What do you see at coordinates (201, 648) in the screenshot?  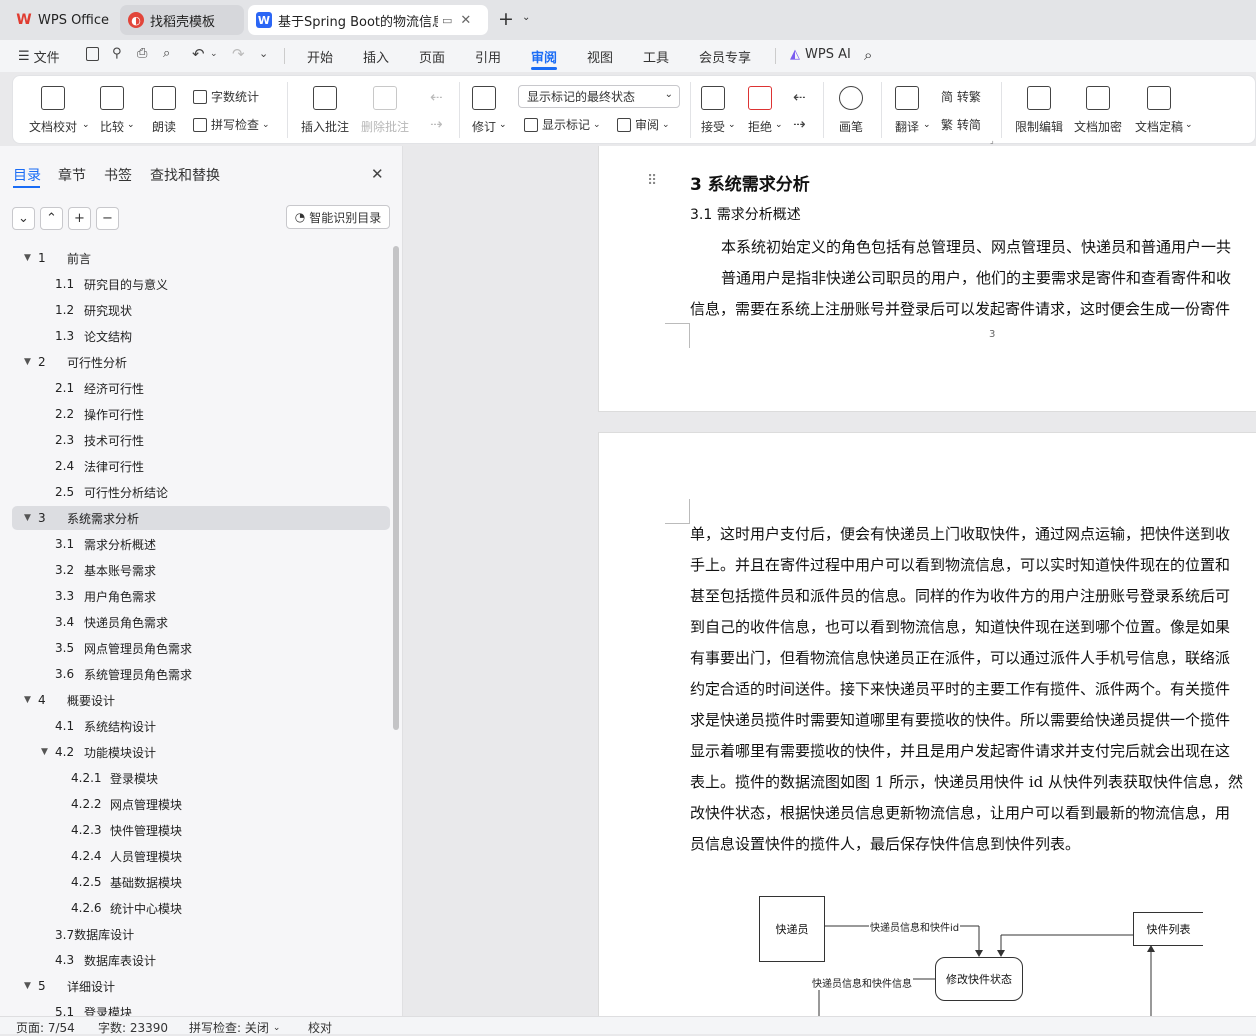 I see `toc-item: 3.5 网点管理员角色需求` at bounding box center [201, 648].